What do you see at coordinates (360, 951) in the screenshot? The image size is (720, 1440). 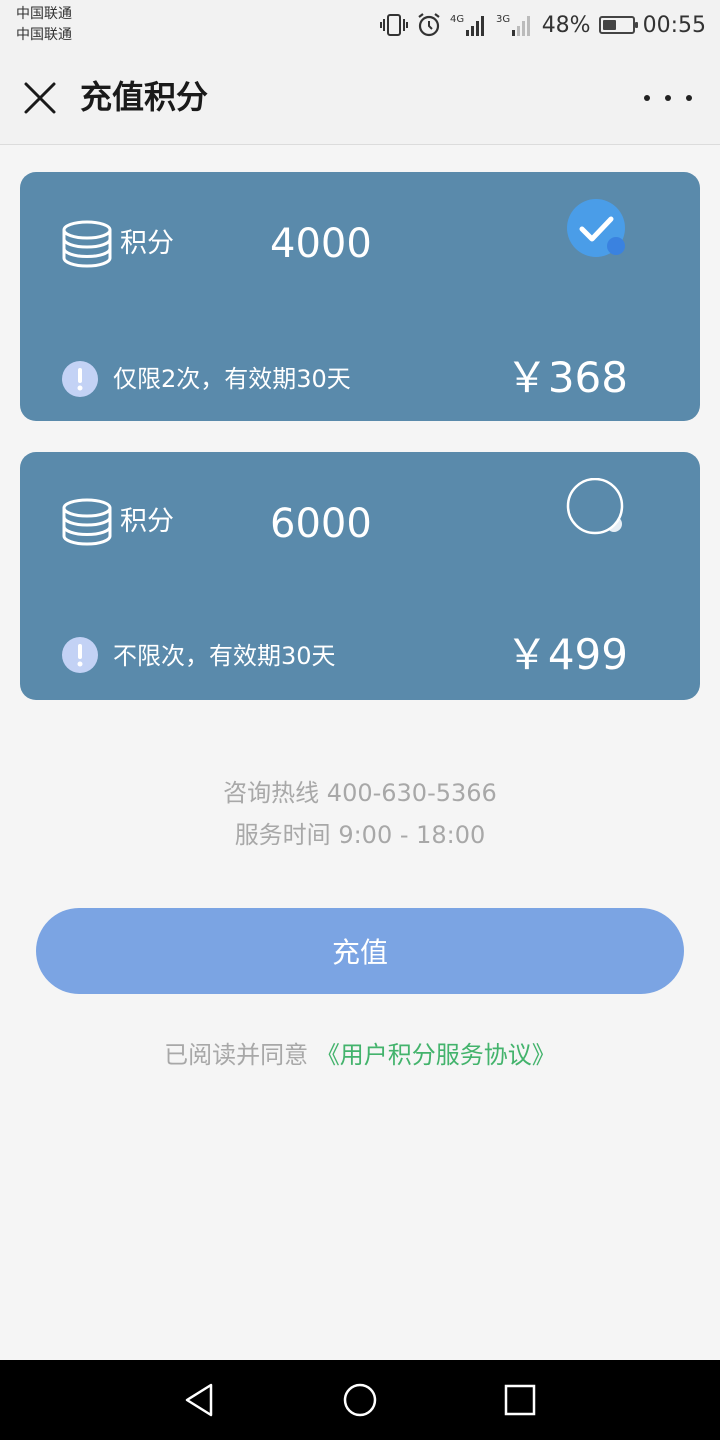 I see `recharge-button: 充值` at bounding box center [360, 951].